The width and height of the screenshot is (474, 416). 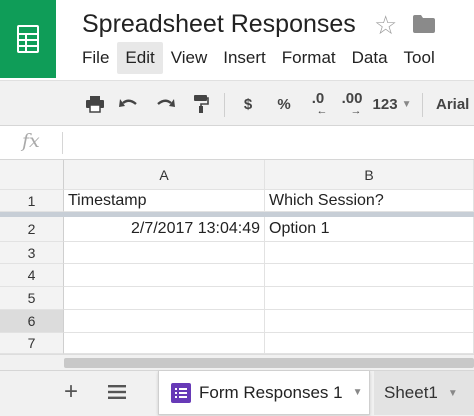 I want to click on all-sheets-icon, so click(x=117, y=394).